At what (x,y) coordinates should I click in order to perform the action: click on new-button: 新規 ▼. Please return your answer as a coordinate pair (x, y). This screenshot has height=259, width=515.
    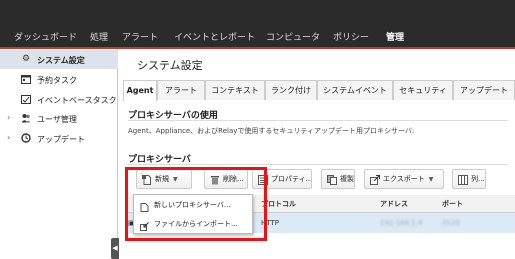
    Looking at the image, I should click on (164, 179).